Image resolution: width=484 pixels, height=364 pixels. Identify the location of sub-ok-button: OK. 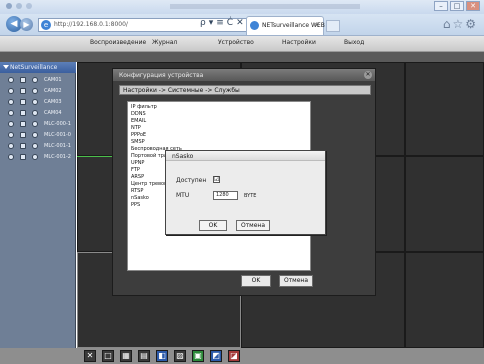
(213, 225).